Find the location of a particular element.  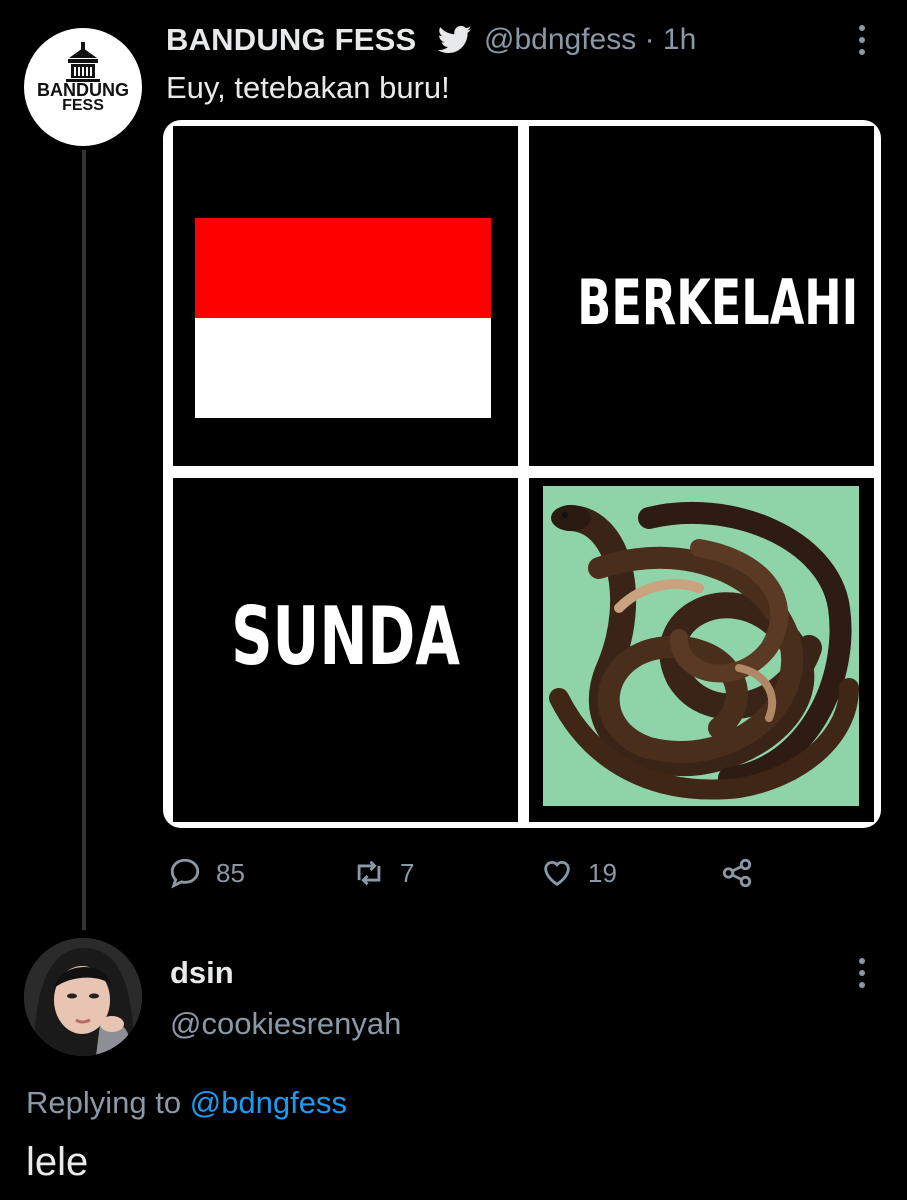

retweet-count: 7 is located at coordinates (407, 872).